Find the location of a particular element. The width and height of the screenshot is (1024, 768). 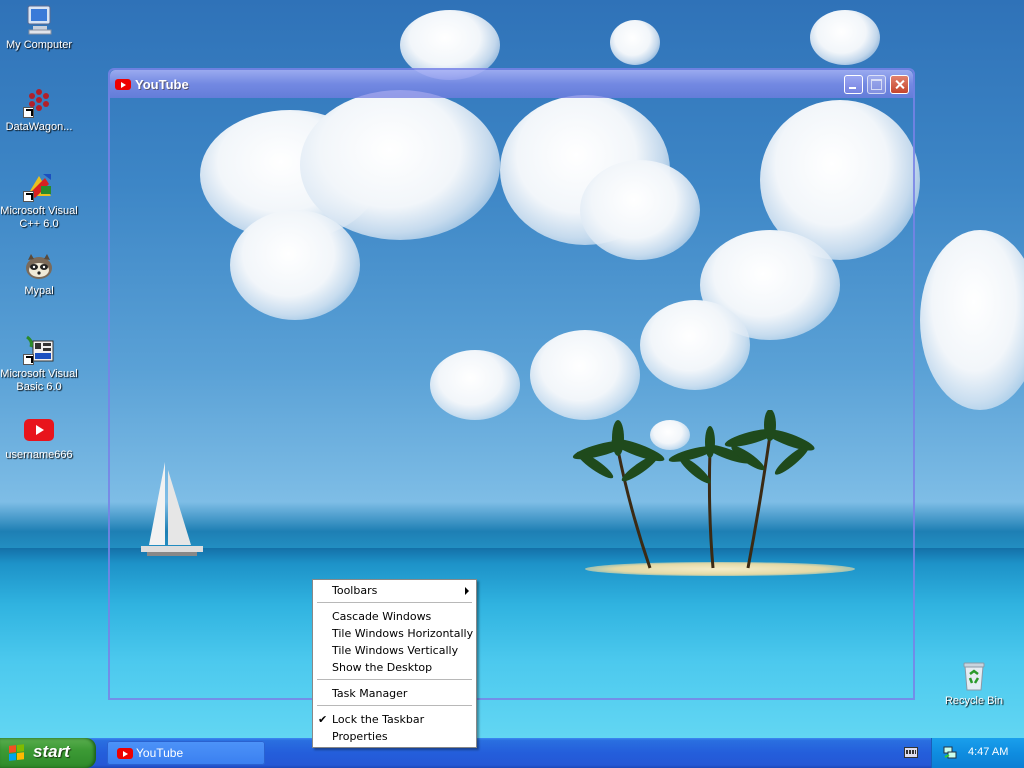

close-button is located at coordinates (899, 84).